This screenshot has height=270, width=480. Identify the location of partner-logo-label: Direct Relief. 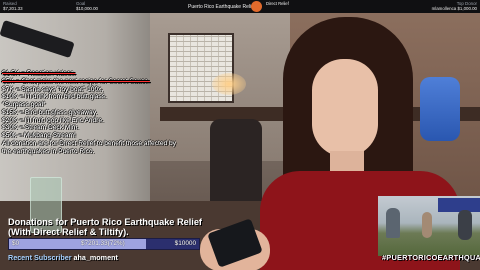
(277, 3).